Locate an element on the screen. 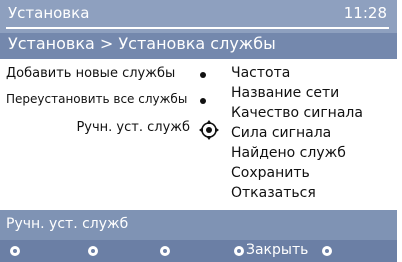 The height and width of the screenshot is (262, 402). status-bar: Ручн. уст. служб is located at coordinates (198, 225).